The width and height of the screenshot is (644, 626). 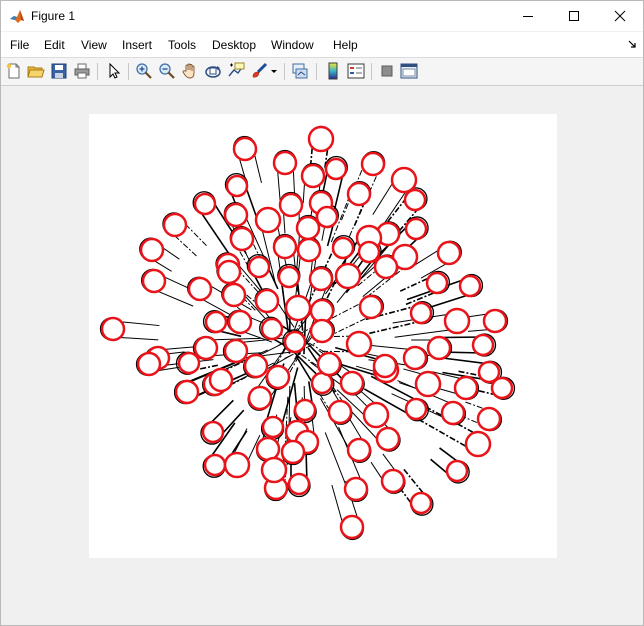 What do you see at coordinates (59, 71) in the screenshot?
I see `save-icon` at bounding box center [59, 71].